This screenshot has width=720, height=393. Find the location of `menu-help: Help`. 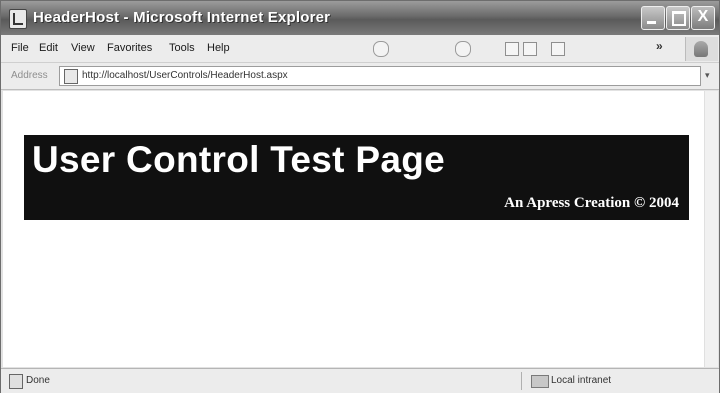

menu-help: Help is located at coordinates (218, 48).